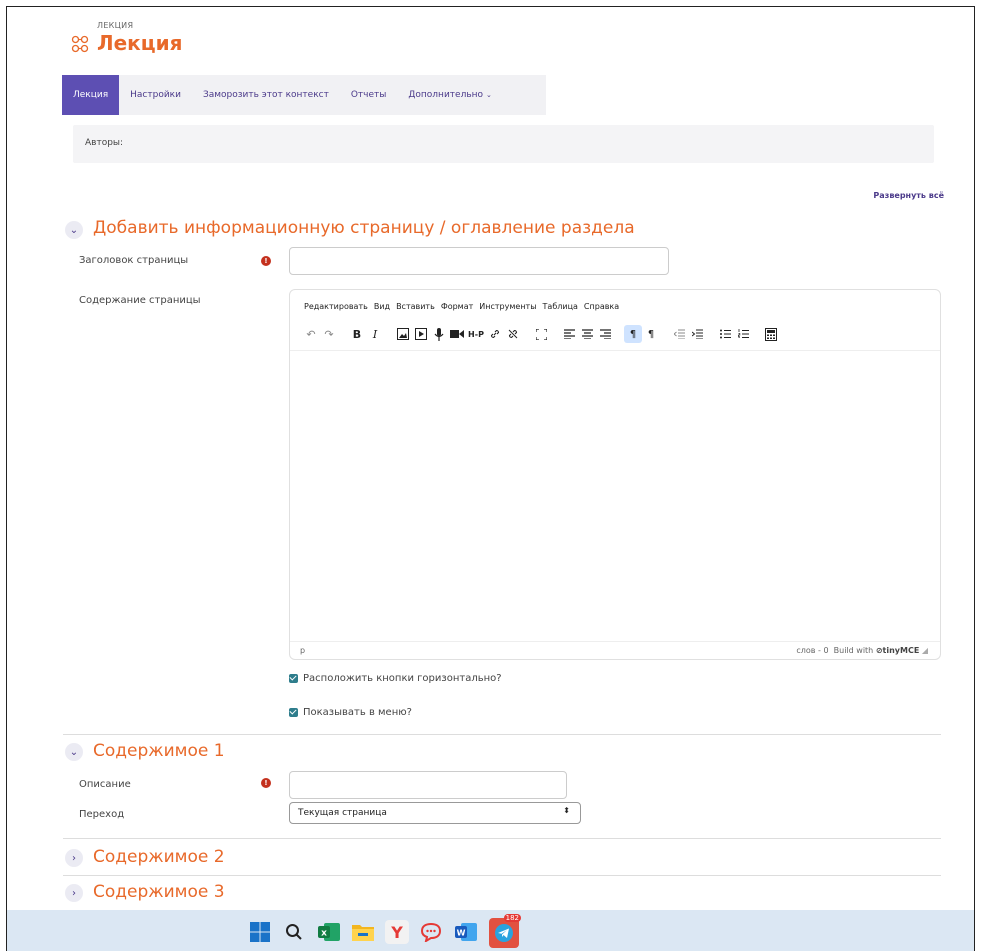 Image resolution: width=982 pixels, height=951 pixels. Describe the element at coordinates (771, 334) in the screenshot. I see `calculator-icon` at that location.